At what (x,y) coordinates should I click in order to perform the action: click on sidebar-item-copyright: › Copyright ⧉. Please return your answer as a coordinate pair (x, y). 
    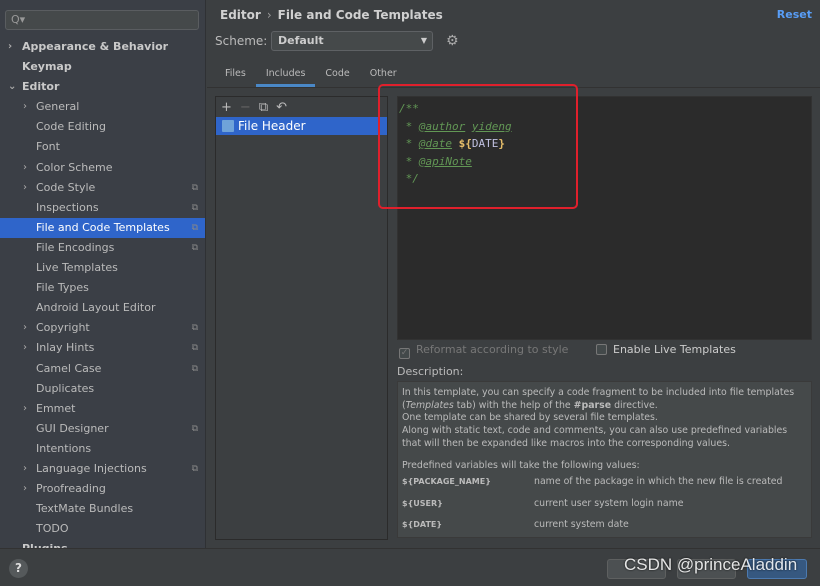
    Looking at the image, I should click on (102, 328).